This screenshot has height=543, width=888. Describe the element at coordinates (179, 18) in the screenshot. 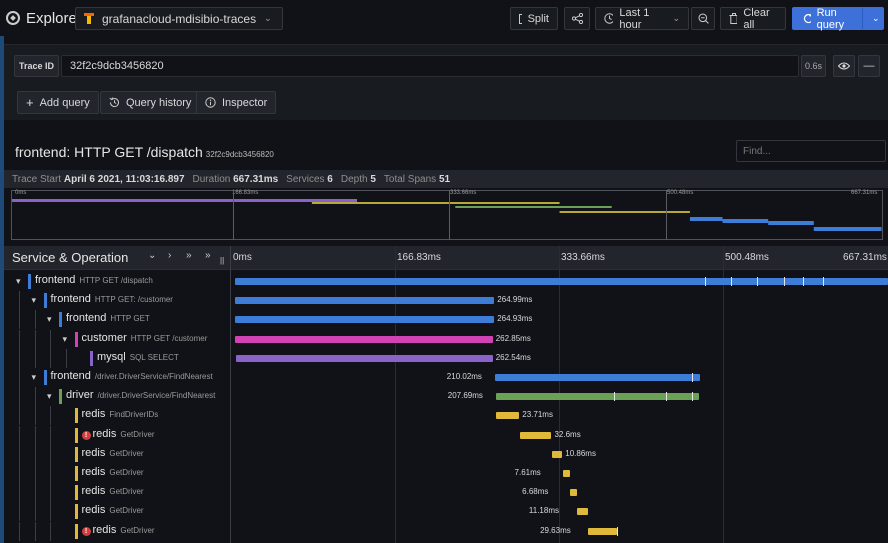

I see `datasource-picker: grafanacloud-mdisibio-traces ⌄` at that location.